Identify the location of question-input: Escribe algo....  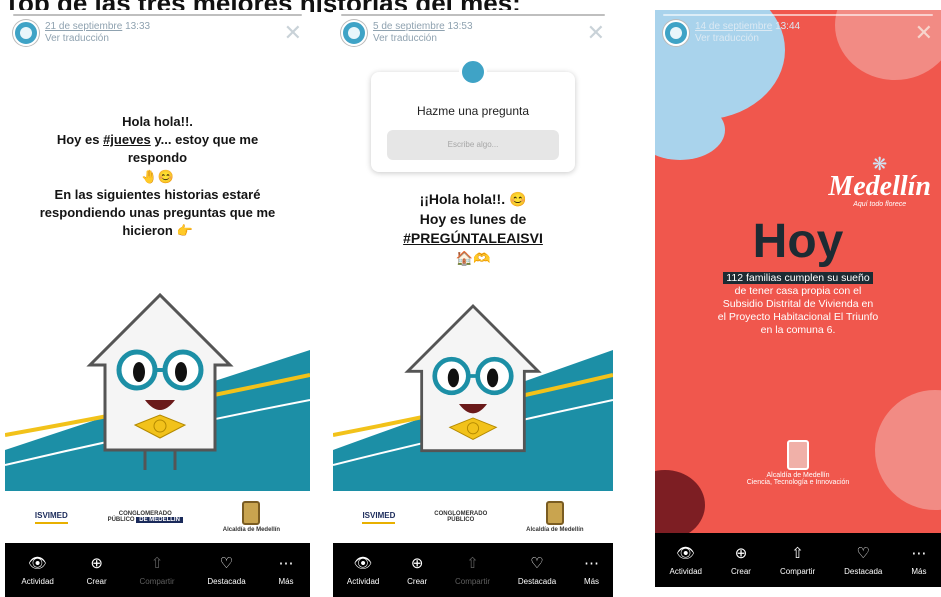
(473, 145).